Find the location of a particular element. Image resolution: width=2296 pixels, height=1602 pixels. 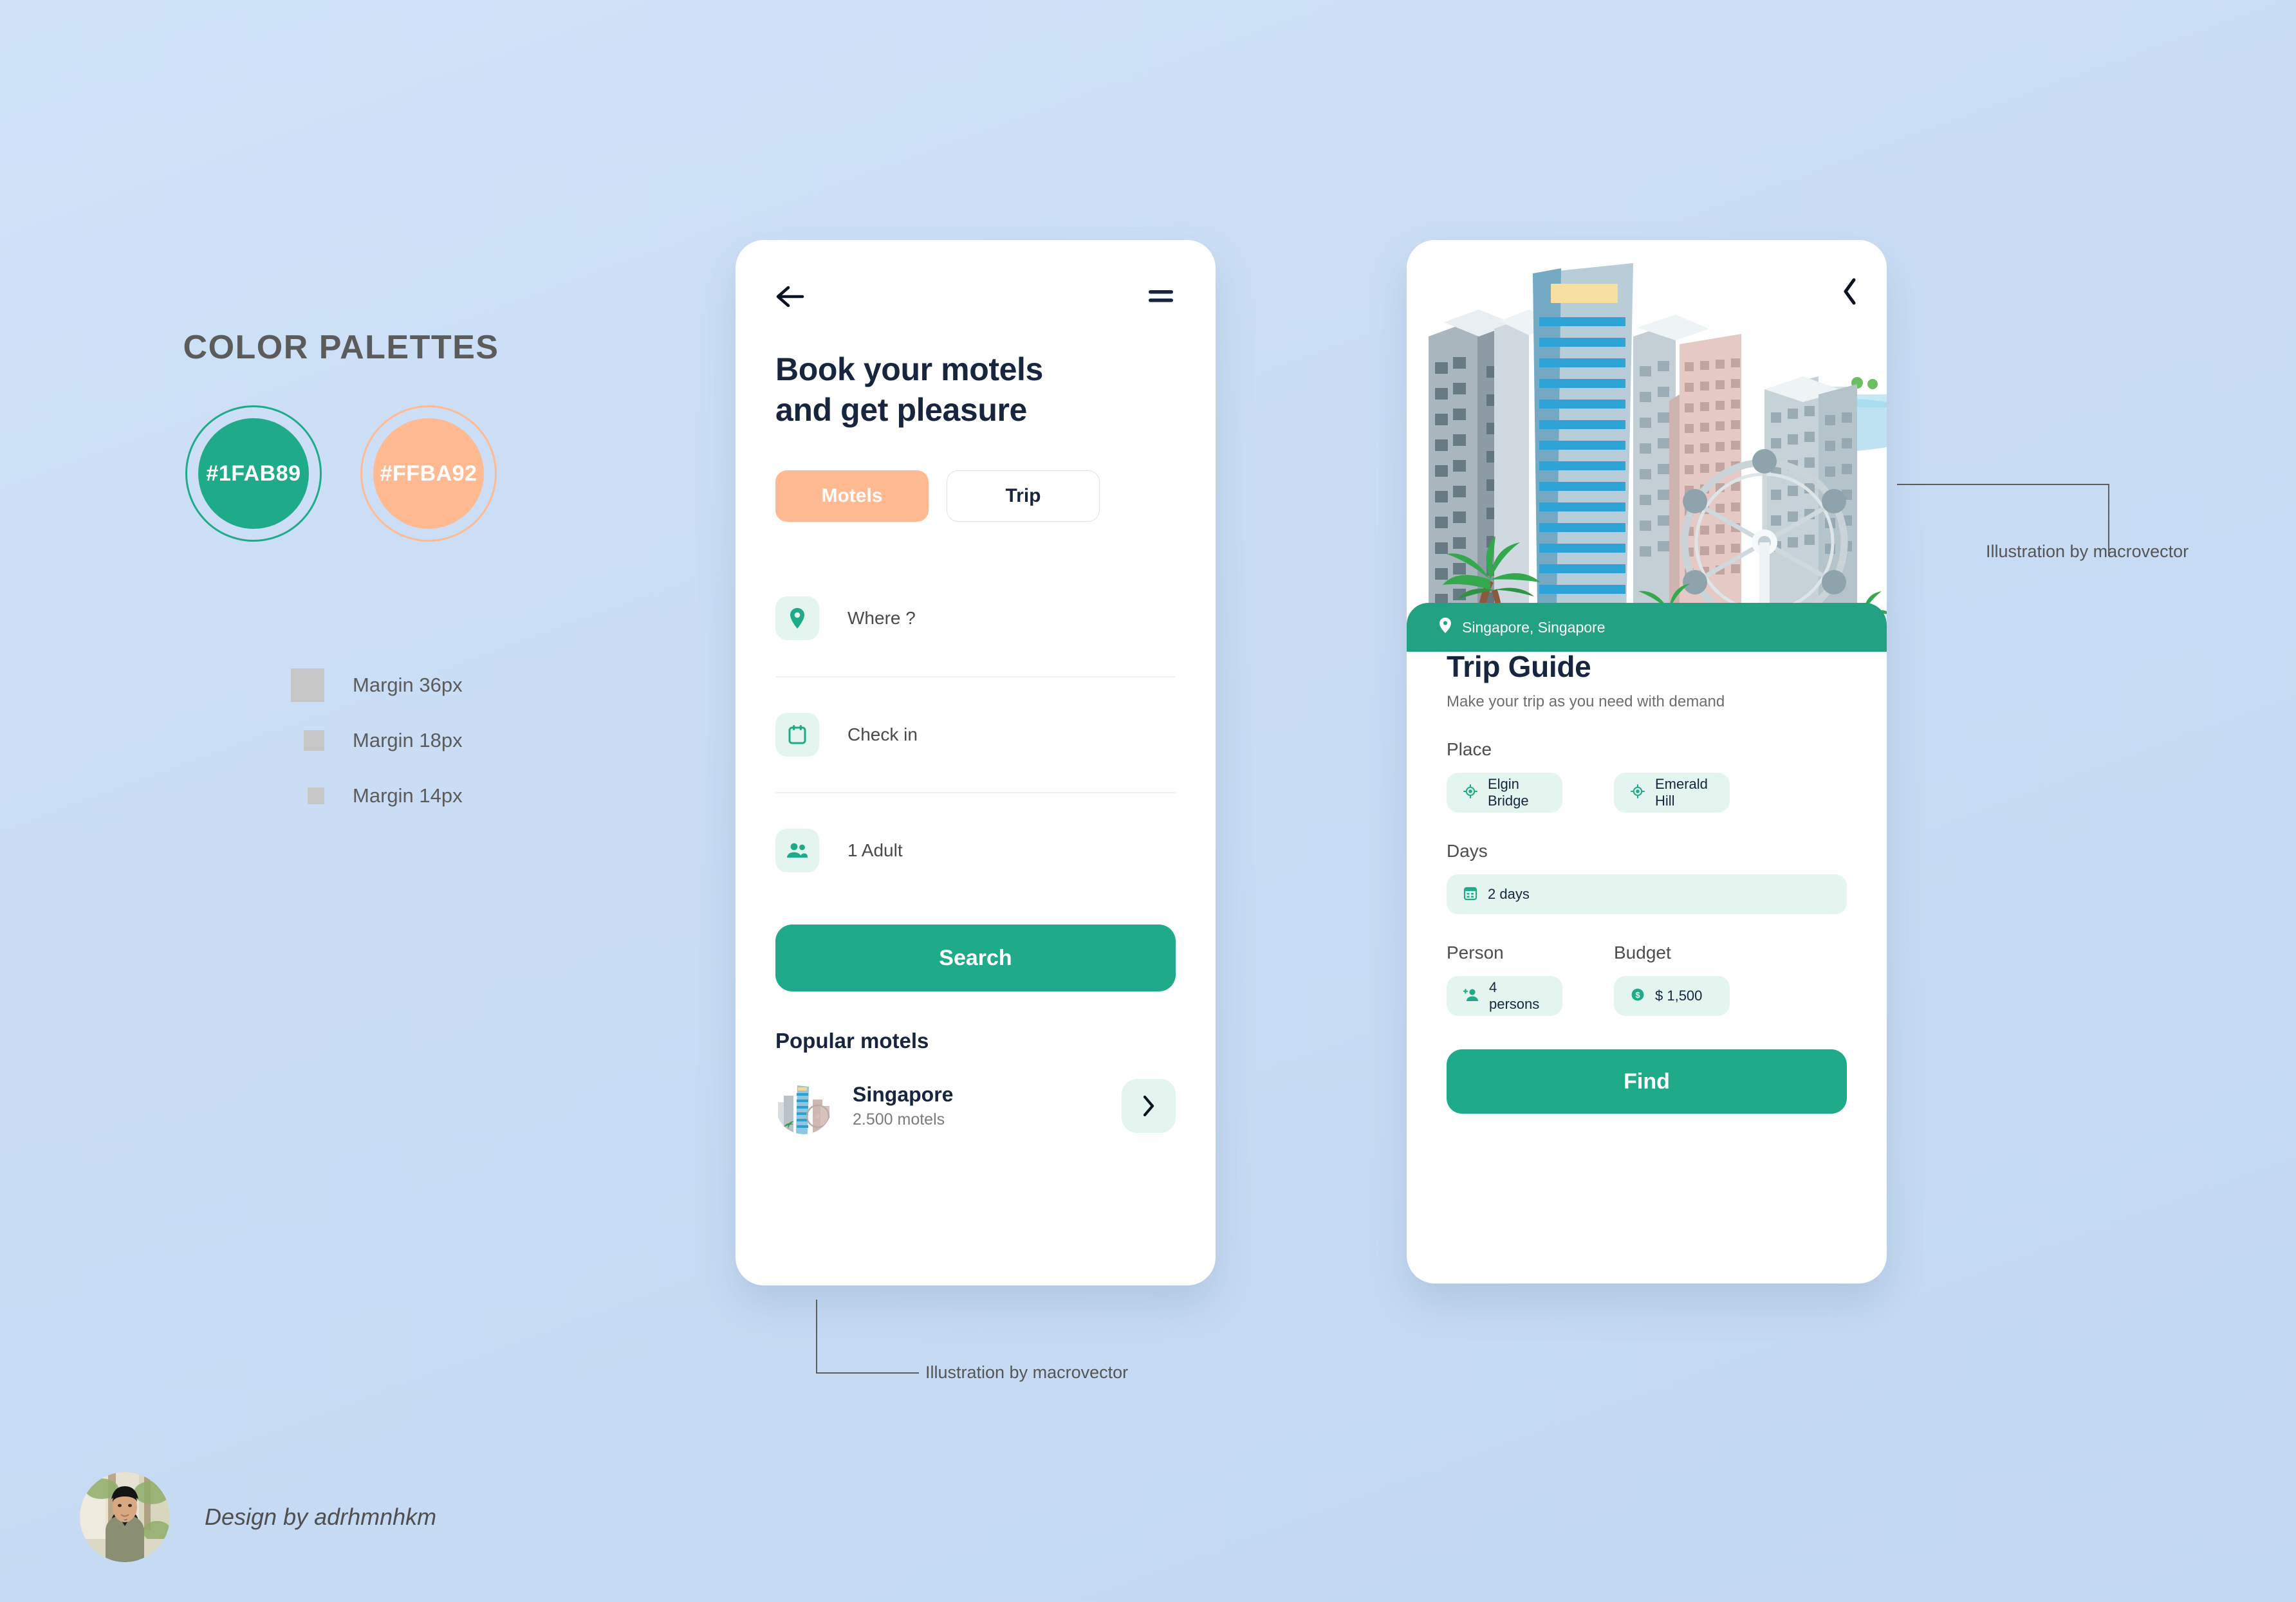

place-chip-row: Elgin Bridge Emerald Hill is located at coordinates (1647, 793).